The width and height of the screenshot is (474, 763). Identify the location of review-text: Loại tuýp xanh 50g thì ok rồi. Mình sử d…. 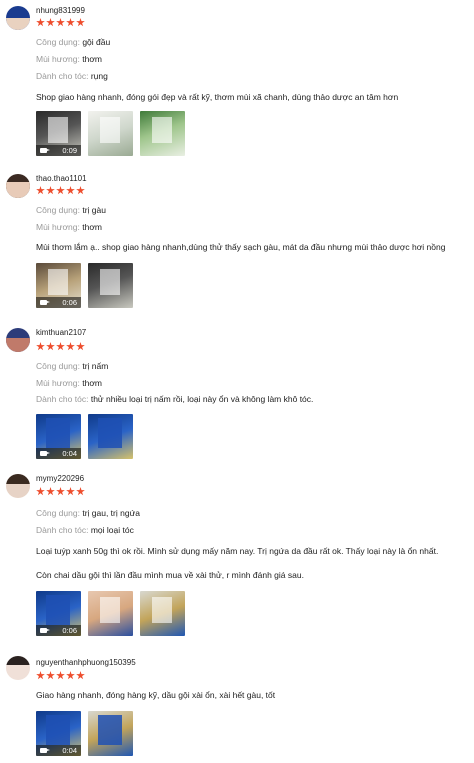
(237, 551).